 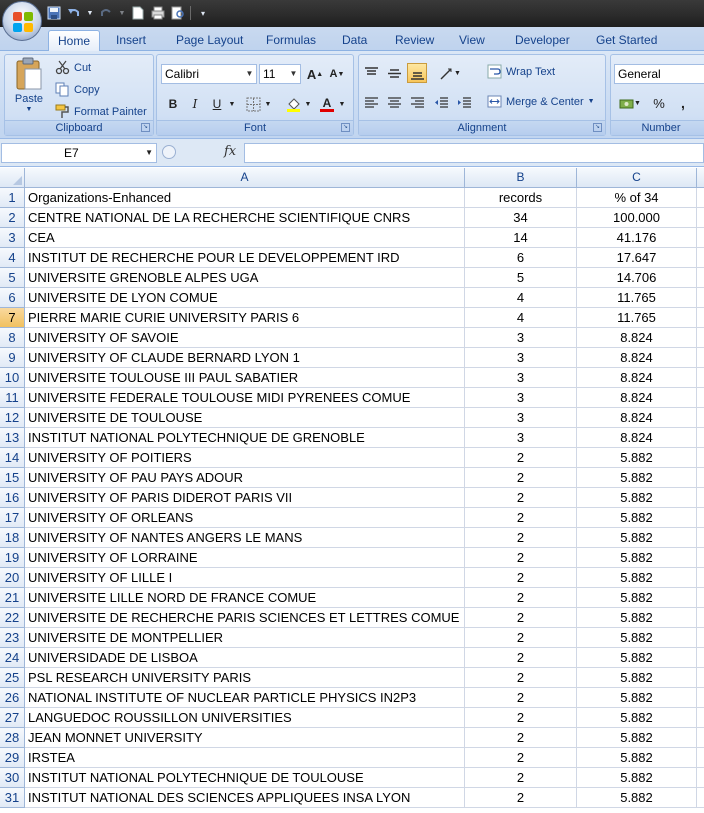 I want to click on row-header: 4, so click(x=12, y=258).